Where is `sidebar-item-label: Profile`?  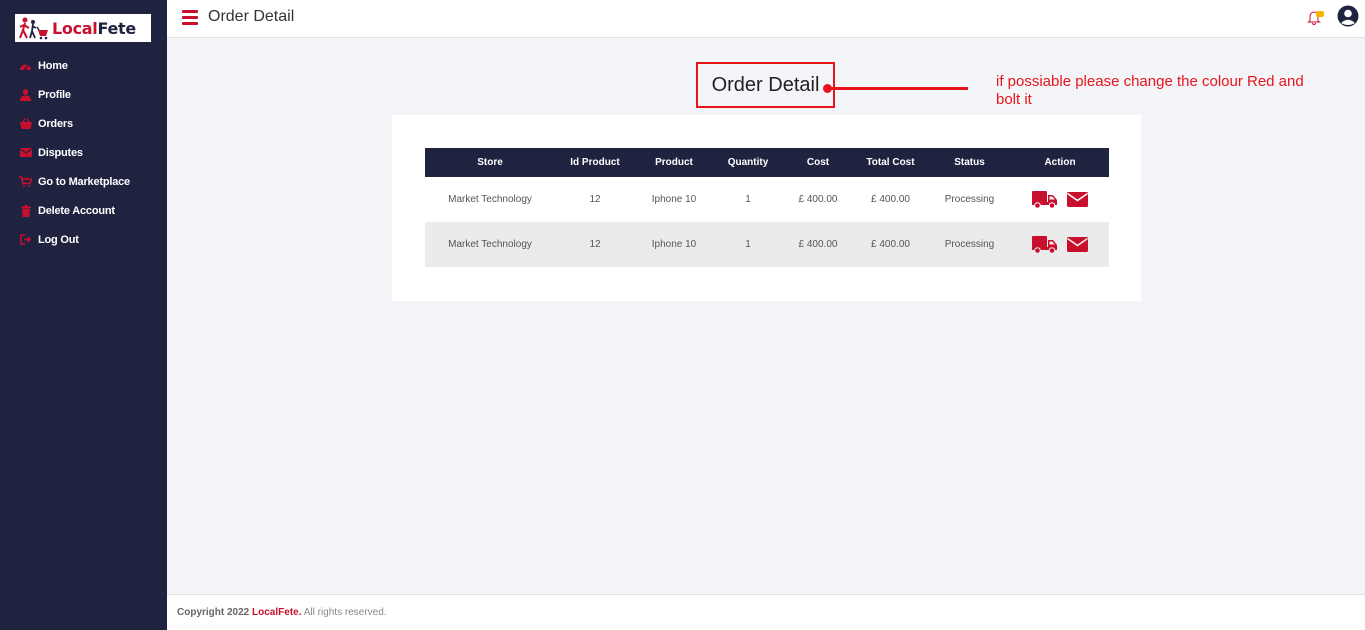
sidebar-item-label: Profile is located at coordinates (54, 94).